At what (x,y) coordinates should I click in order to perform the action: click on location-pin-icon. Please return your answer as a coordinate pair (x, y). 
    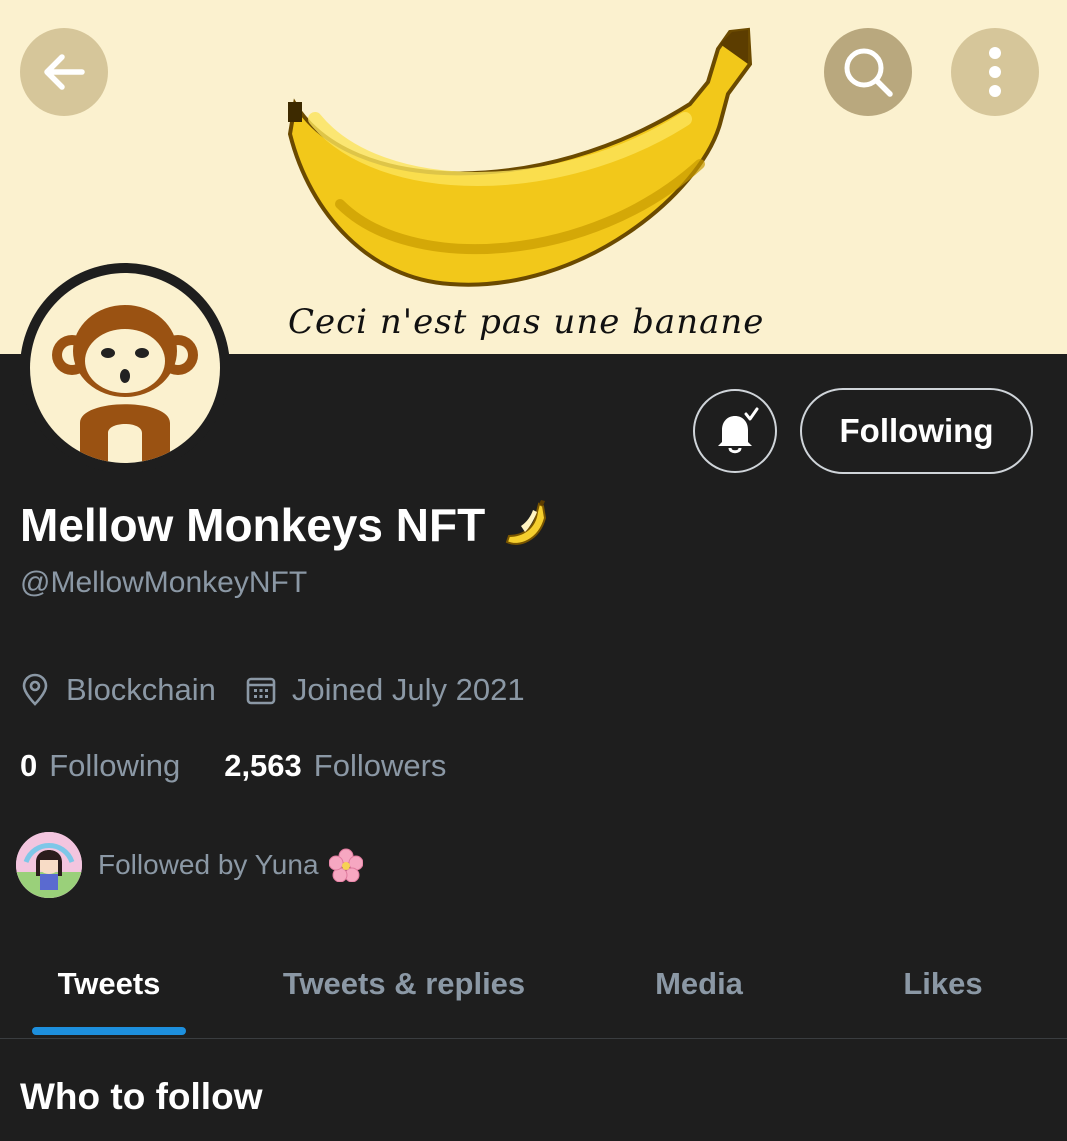
    Looking at the image, I should click on (35, 689).